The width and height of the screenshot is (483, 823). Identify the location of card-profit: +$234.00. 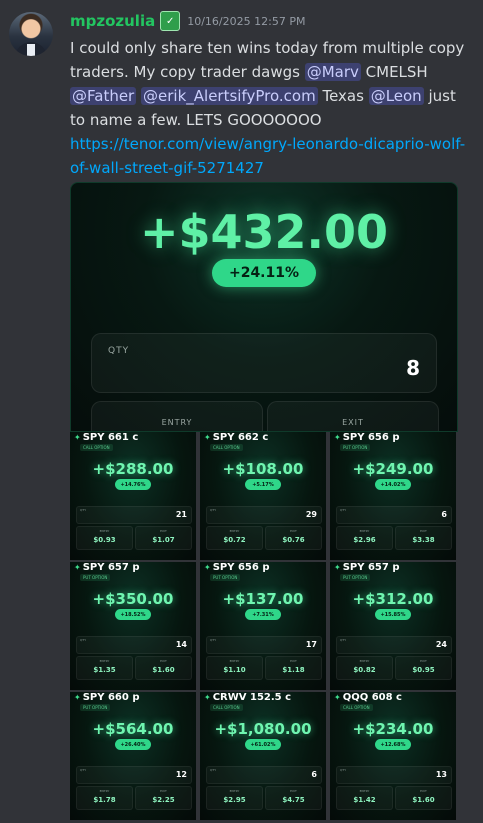
(393, 729).